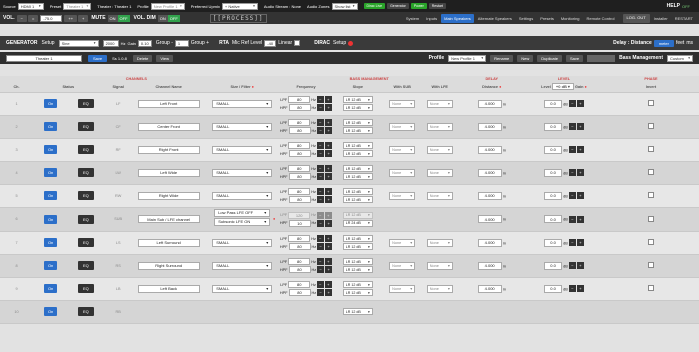 The image size is (699, 352). What do you see at coordinates (673, 6) in the screenshot?
I see `help-label: HELP` at bounding box center [673, 6].